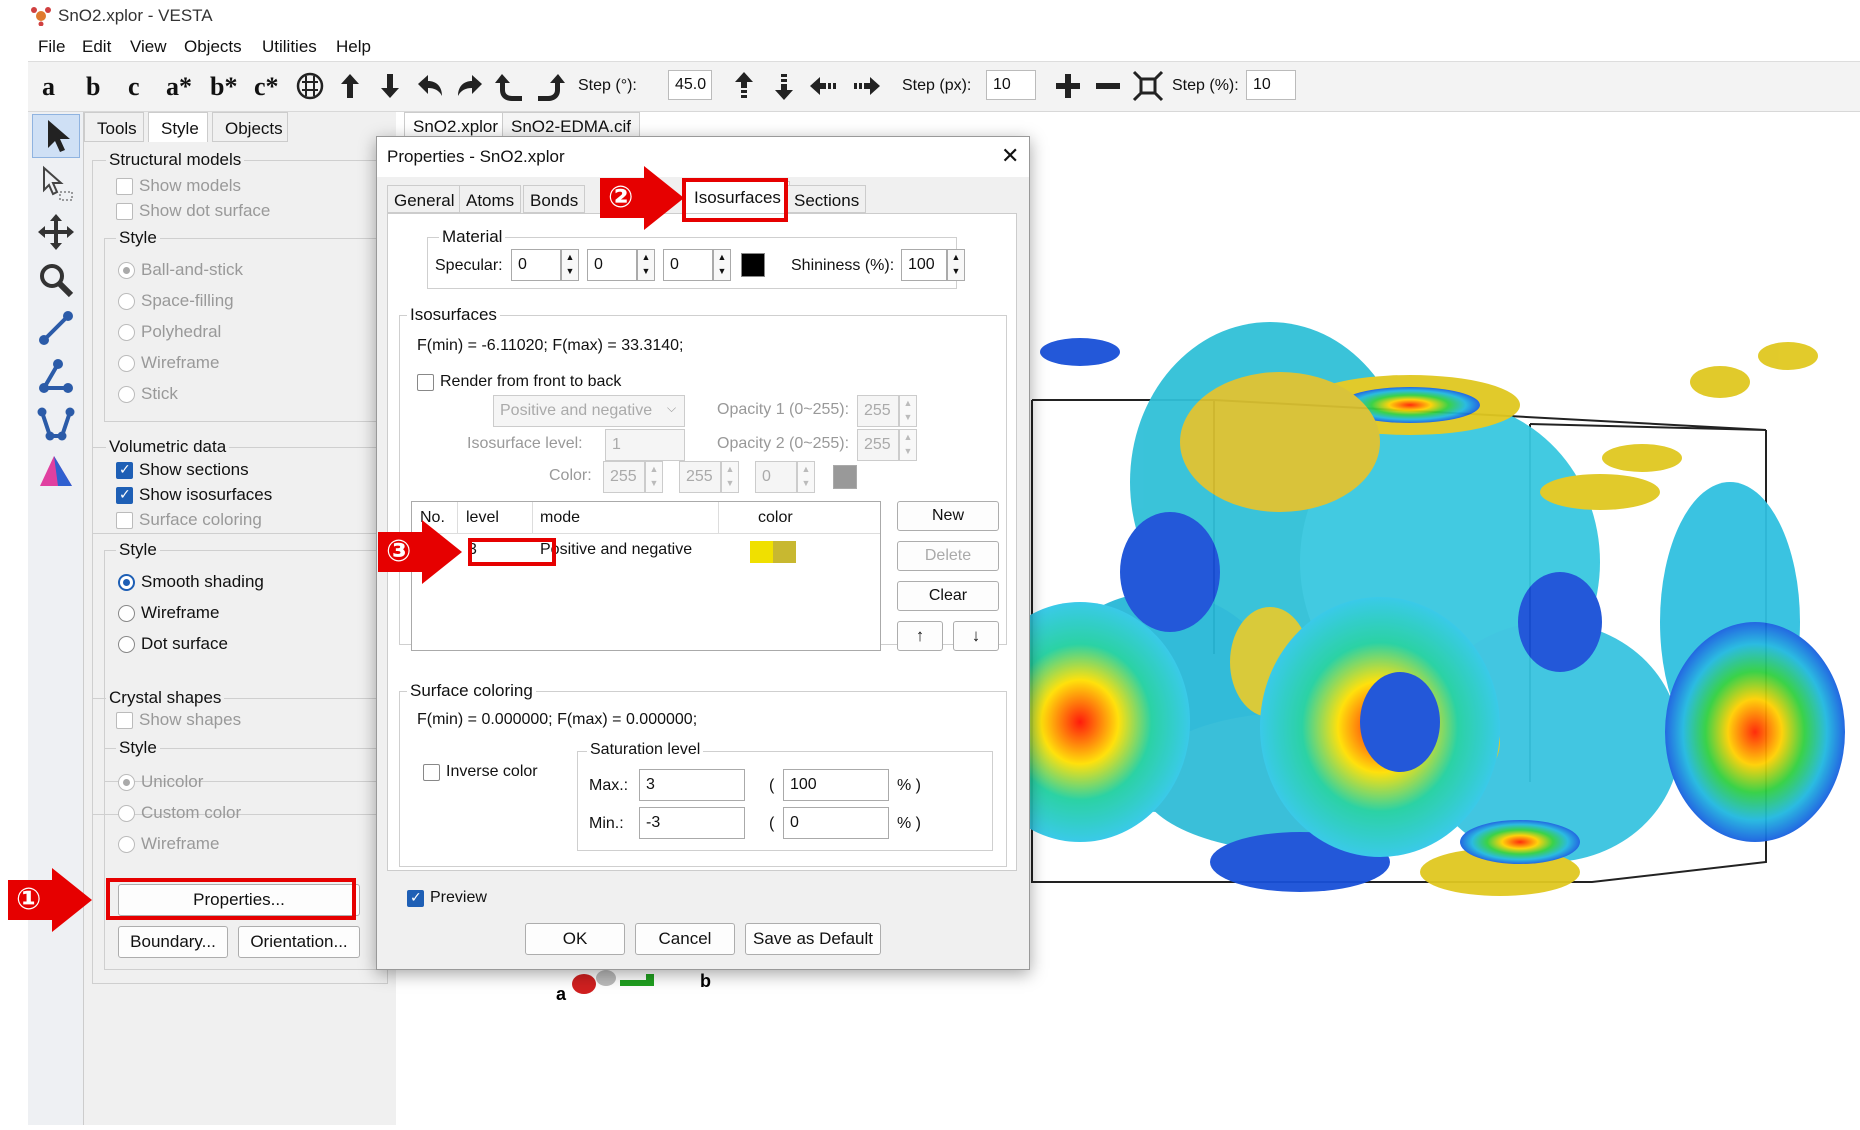 The height and width of the screenshot is (1130, 1860). I want to click on color-g-stepper: ▲ ▼, so click(730, 477).